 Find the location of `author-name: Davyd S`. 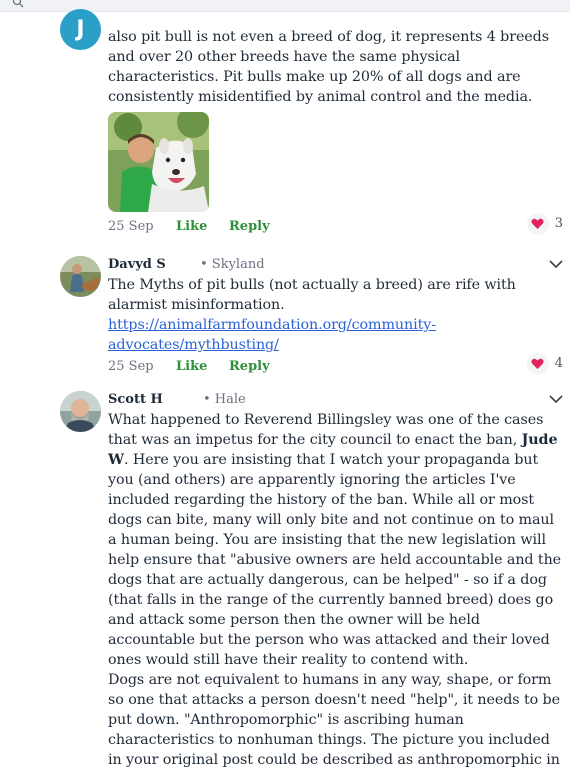

author-name: Davyd S is located at coordinates (137, 264).